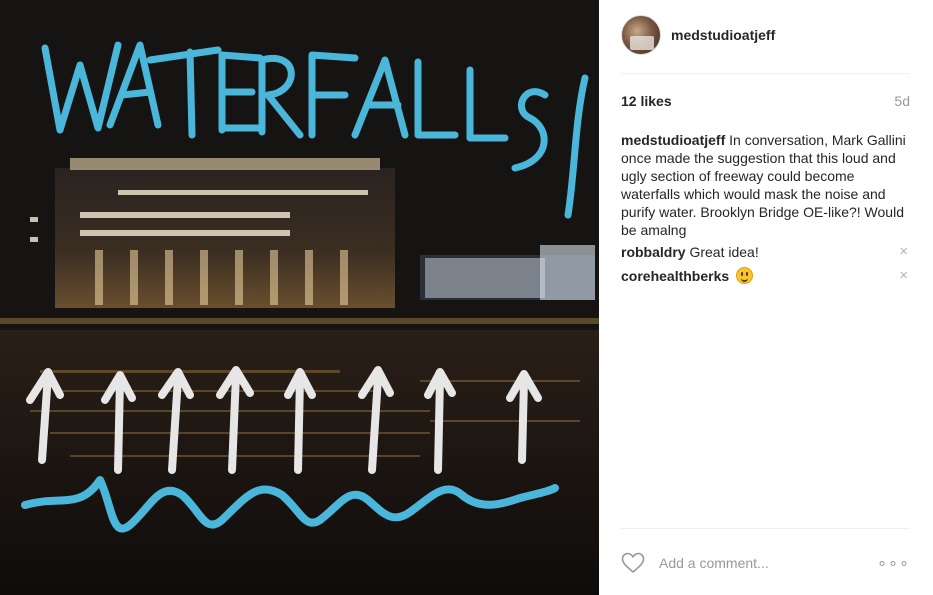 The image size is (933, 595). I want to click on smiley-emoji-icon, so click(745, 275).